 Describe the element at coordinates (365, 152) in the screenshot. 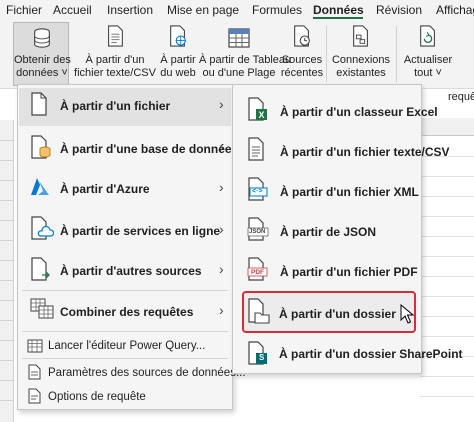

I see `submenu-item-texte-csv: À partir d'un fichier texte/CSV` at that location.